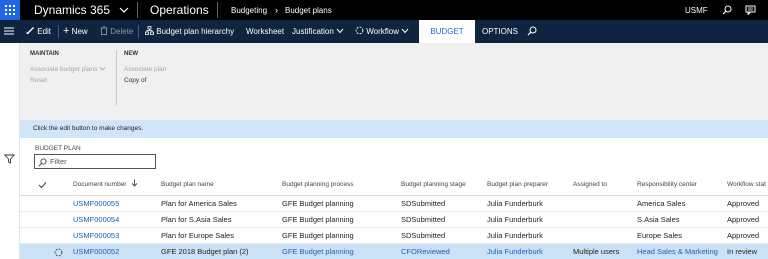 Image resolution: width=768 pixels, height=259 pixels. I want to click on responsibility-center-cell: America Sales, so click(661, 203).